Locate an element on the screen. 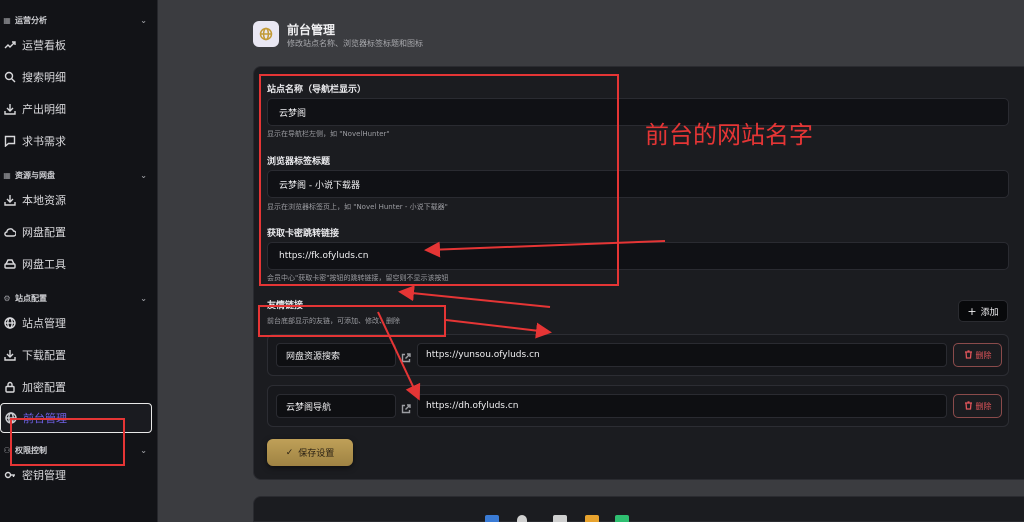 The image size is (1024, 522). link-url-input: https://dh.ofyluds.cn is located at coordinates (682, 406).